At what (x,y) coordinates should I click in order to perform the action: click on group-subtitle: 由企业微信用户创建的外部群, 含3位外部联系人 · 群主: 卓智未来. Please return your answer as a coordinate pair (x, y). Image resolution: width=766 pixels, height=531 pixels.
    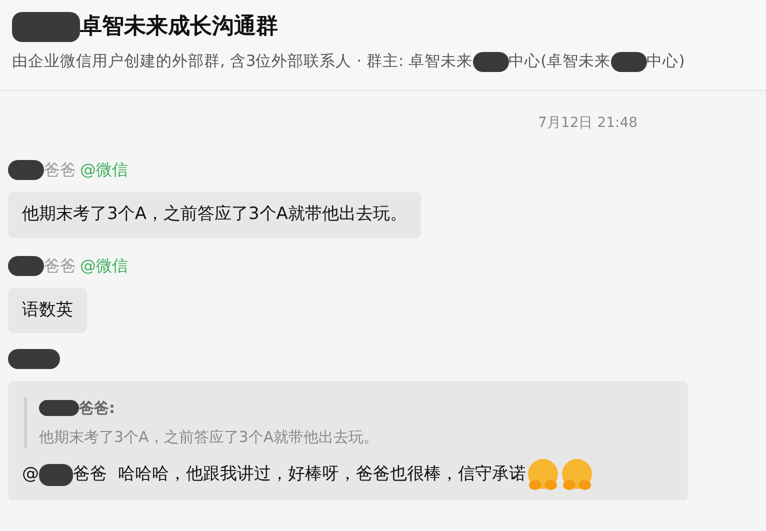
    Looking at the image, I should click on (242, 61).